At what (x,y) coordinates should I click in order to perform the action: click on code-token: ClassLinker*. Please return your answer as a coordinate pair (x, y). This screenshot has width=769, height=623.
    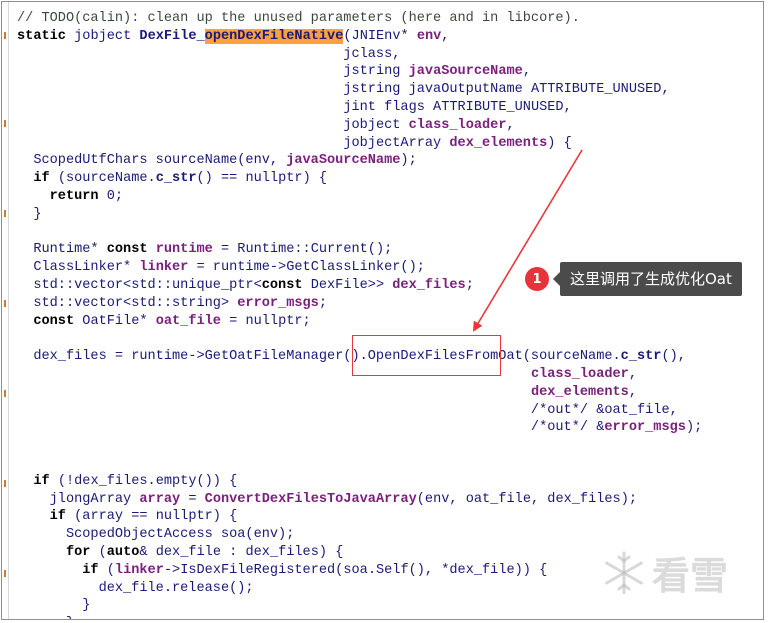
    Looking at the image, I should click on (78, 268).